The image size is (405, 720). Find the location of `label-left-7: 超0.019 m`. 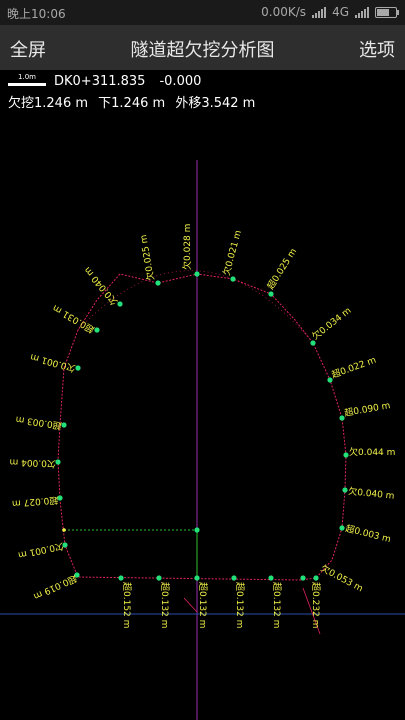

label-left-7: 超0.019 m is located at coordinates (55, 587).